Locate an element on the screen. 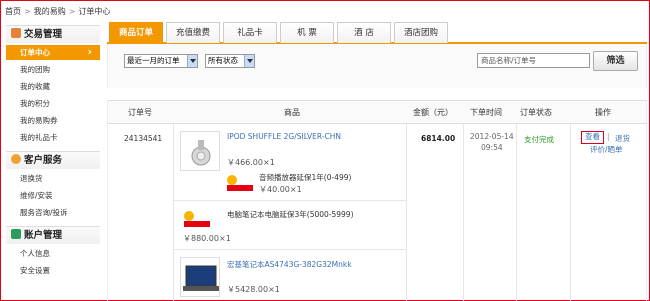  sidebar-item-favorites: 我的收藏 is located at coordinates (53, 86).